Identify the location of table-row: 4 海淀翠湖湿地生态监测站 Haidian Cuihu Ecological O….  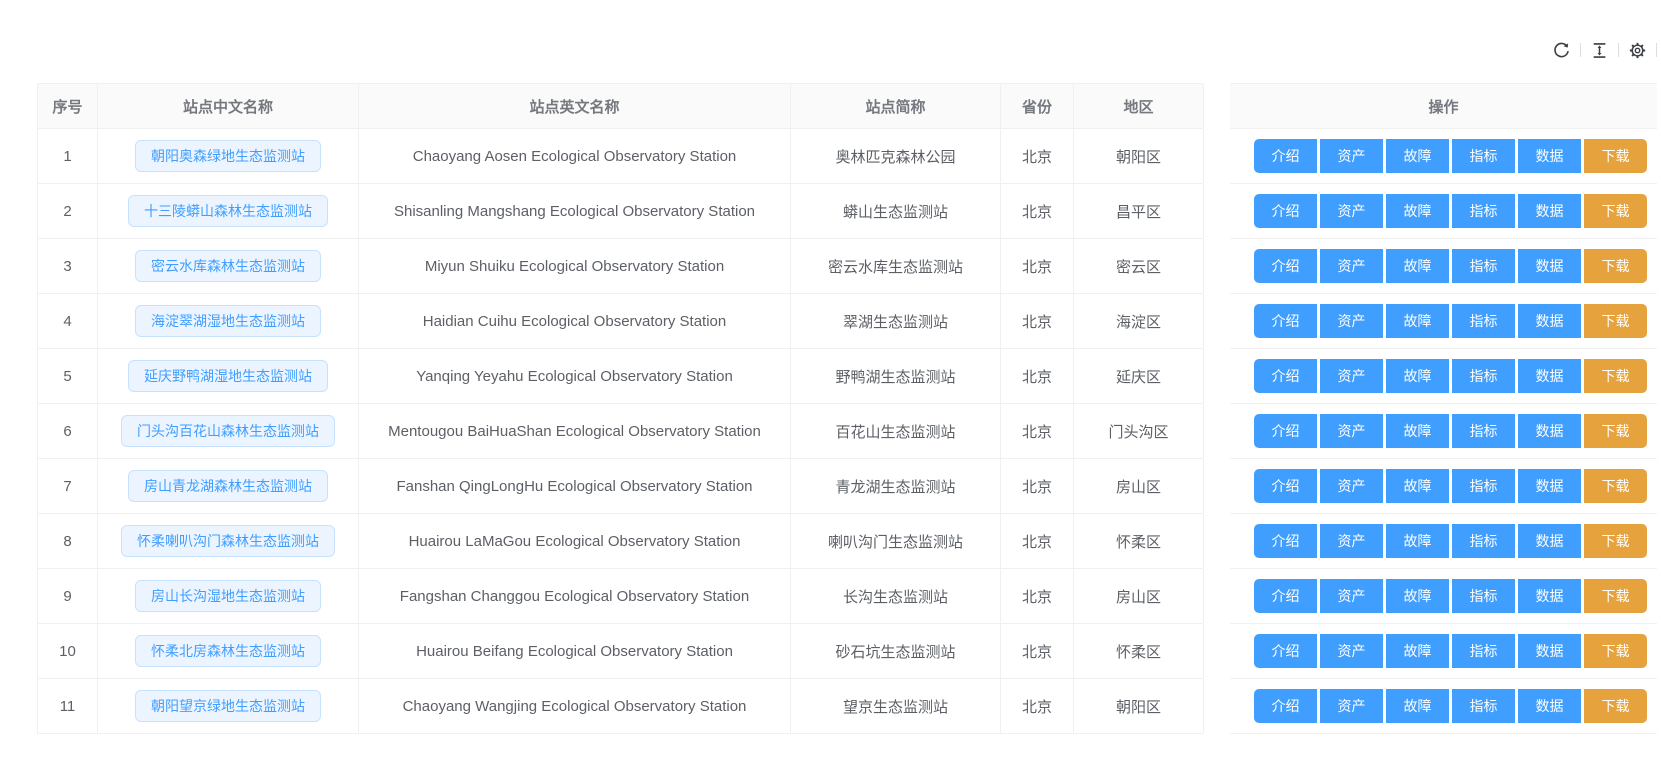
(620, 321).